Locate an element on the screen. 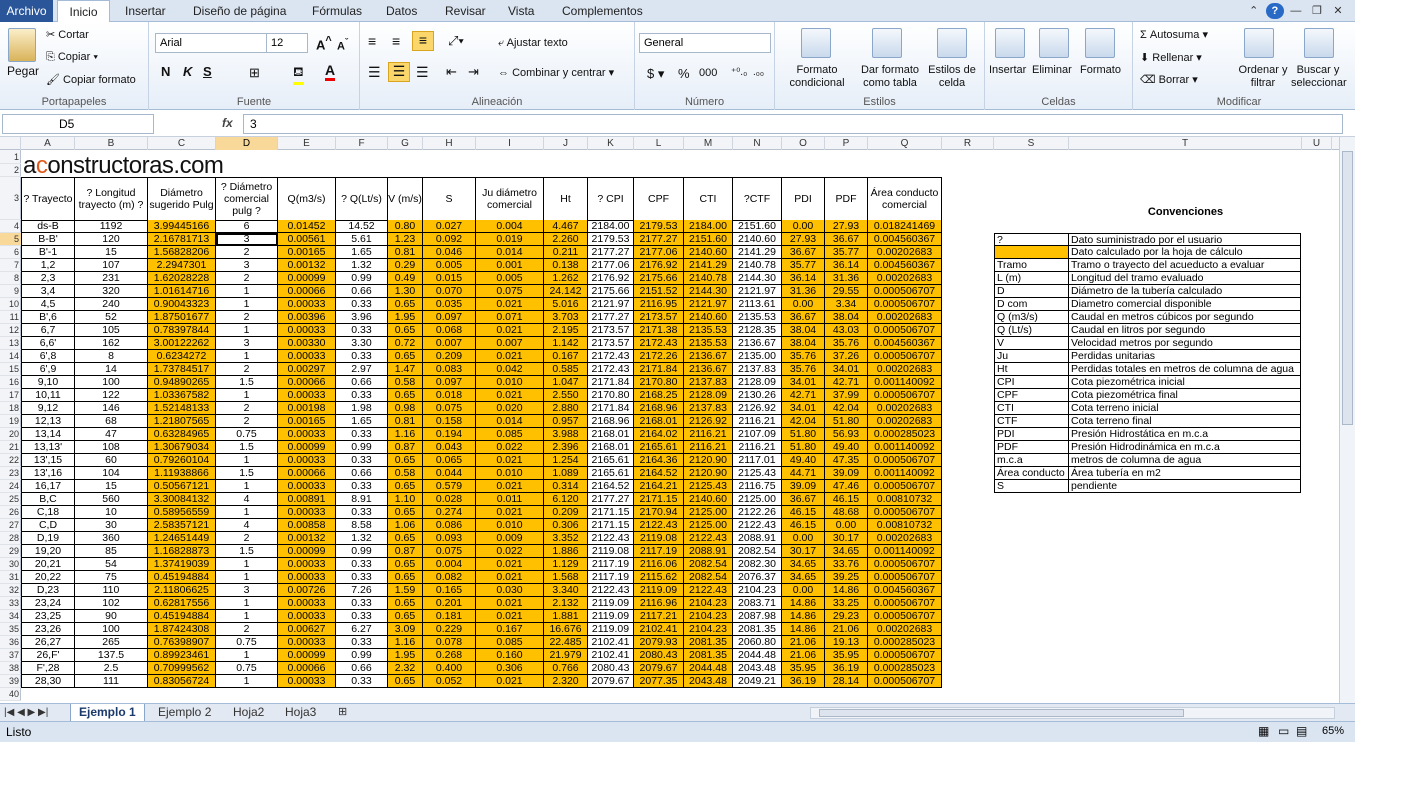  table-cell: 13',16 is located at coordinates (48, 473).